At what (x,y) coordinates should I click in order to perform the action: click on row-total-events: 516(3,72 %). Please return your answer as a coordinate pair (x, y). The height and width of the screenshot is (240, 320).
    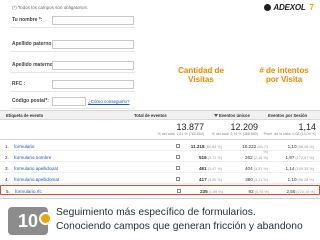
    Looking at the image, I should click on (201, 157).